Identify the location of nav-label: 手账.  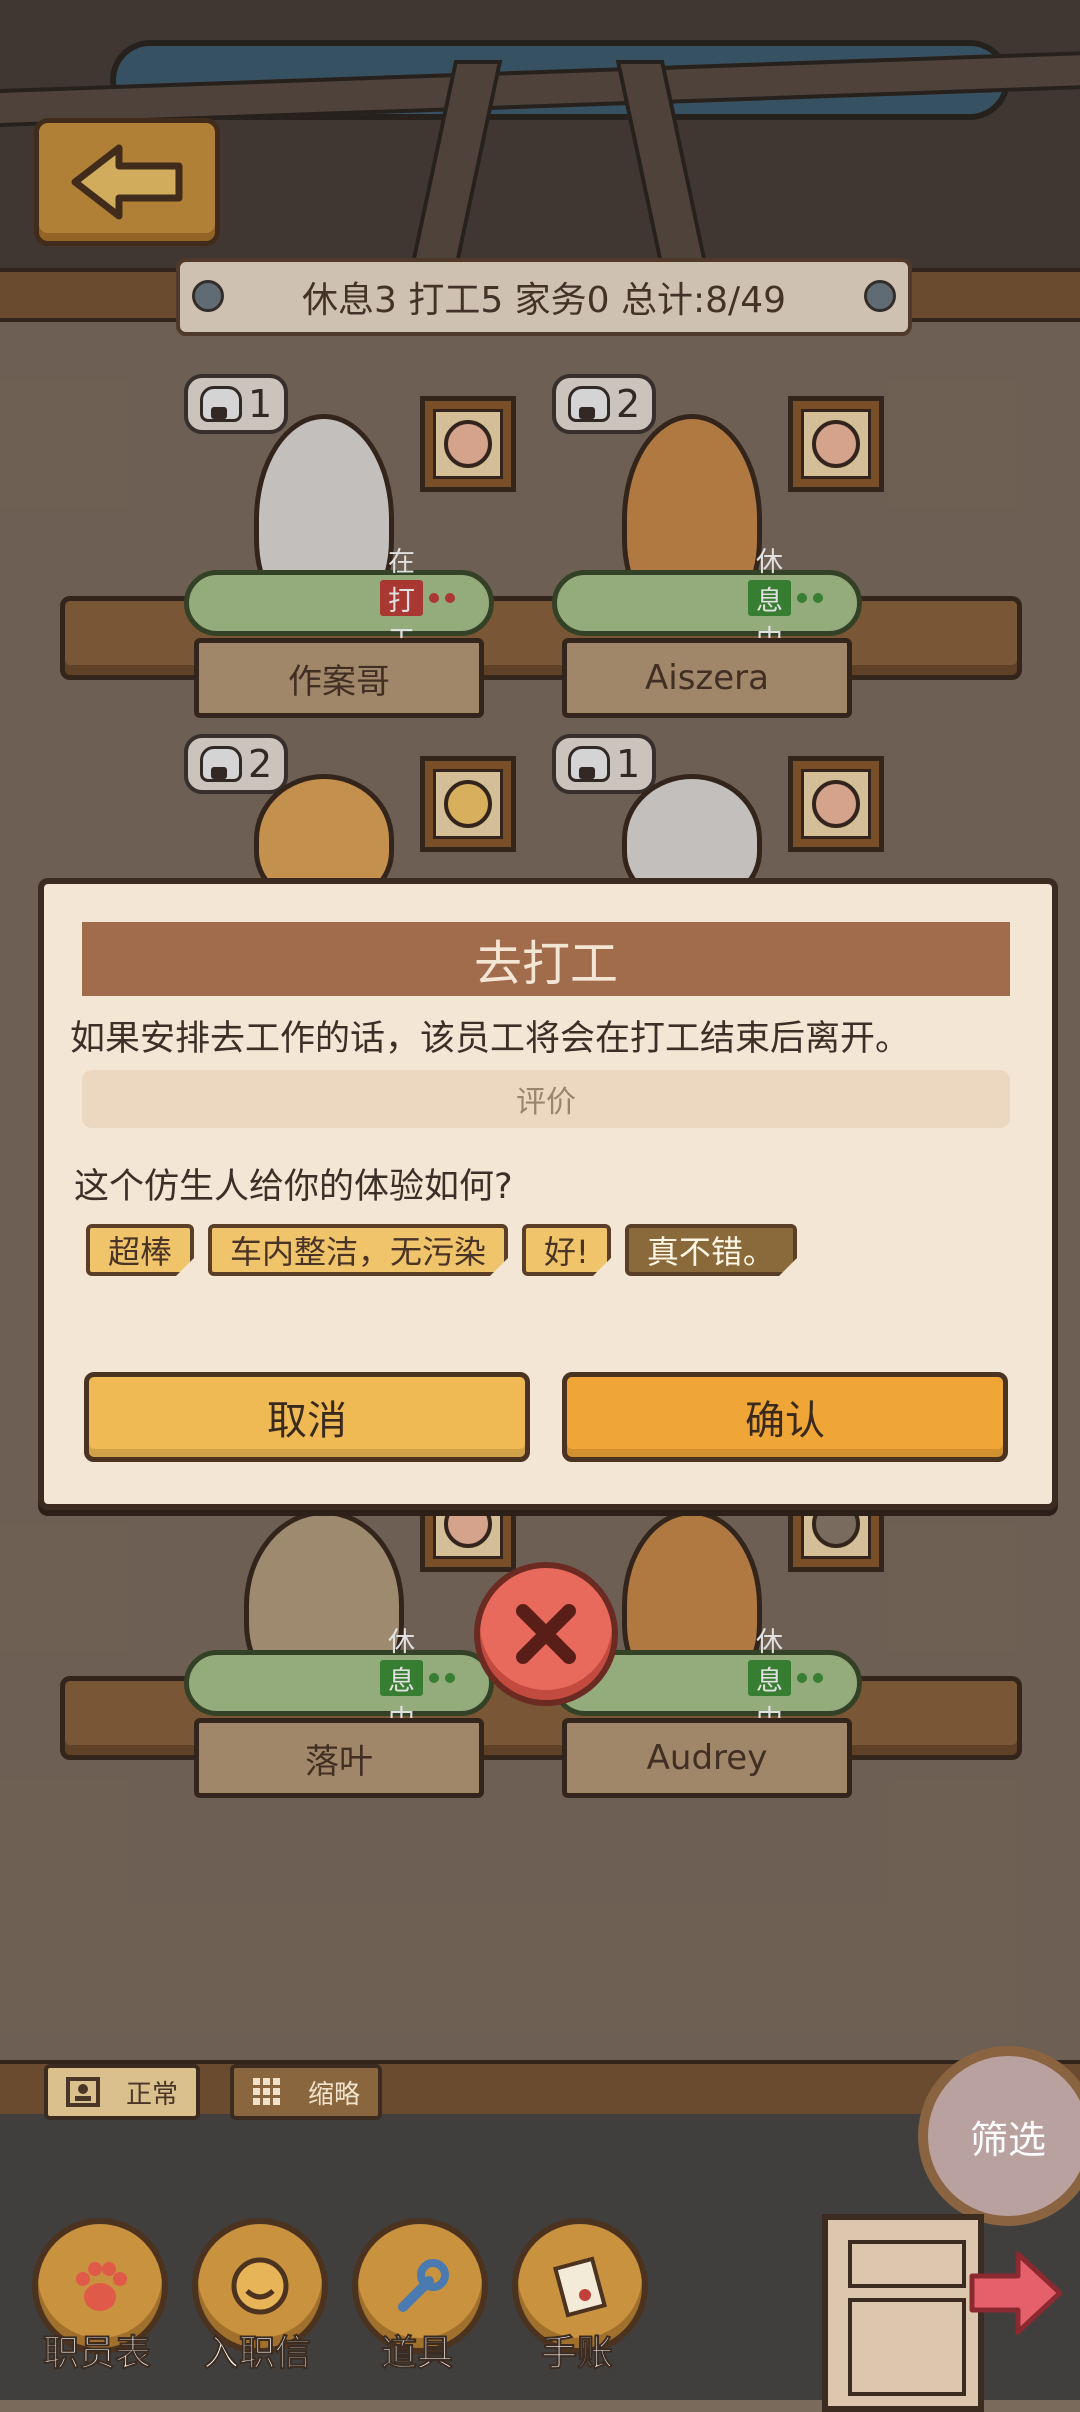
(577, 2353).